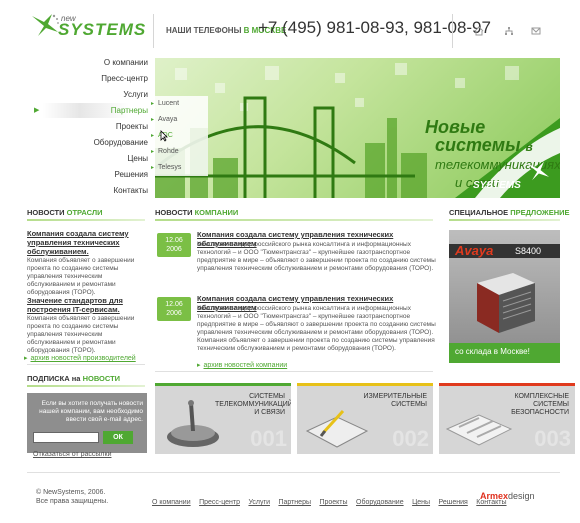  Describe the element at coordinates (45, 25) in the screenshot. I see `logo-bird-icon` at that location.